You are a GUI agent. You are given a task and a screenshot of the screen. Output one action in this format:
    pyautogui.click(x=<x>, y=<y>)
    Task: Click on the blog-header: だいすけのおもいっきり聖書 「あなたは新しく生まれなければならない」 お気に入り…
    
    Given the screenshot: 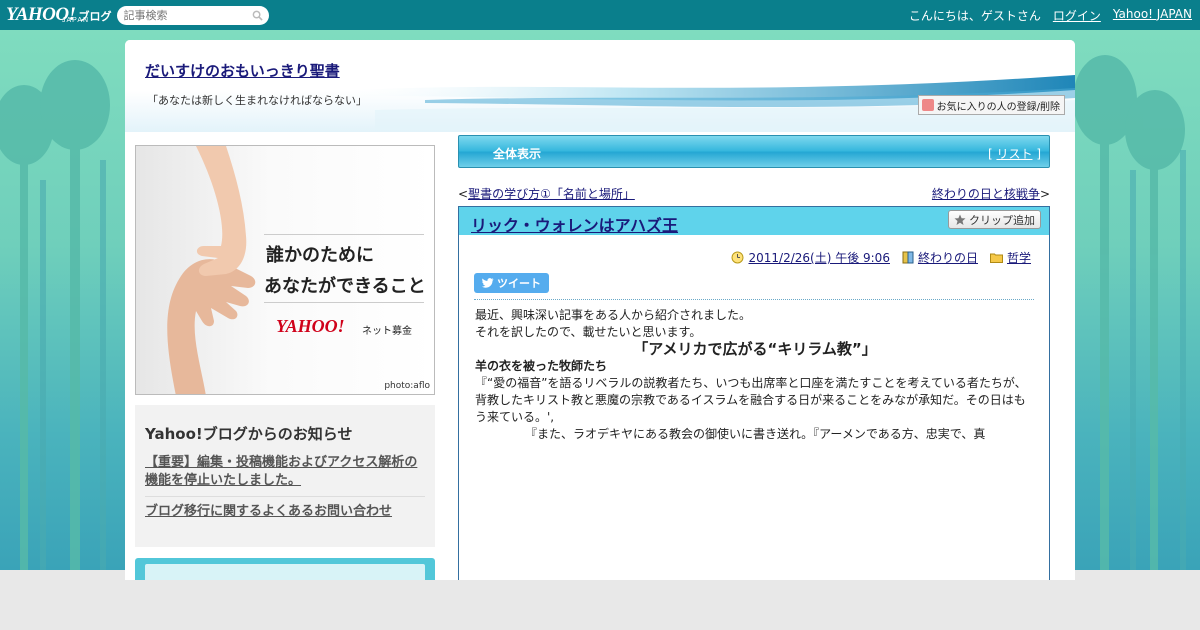 What is the action you would take?
    pyautogui.click(x=600, y=86)
    